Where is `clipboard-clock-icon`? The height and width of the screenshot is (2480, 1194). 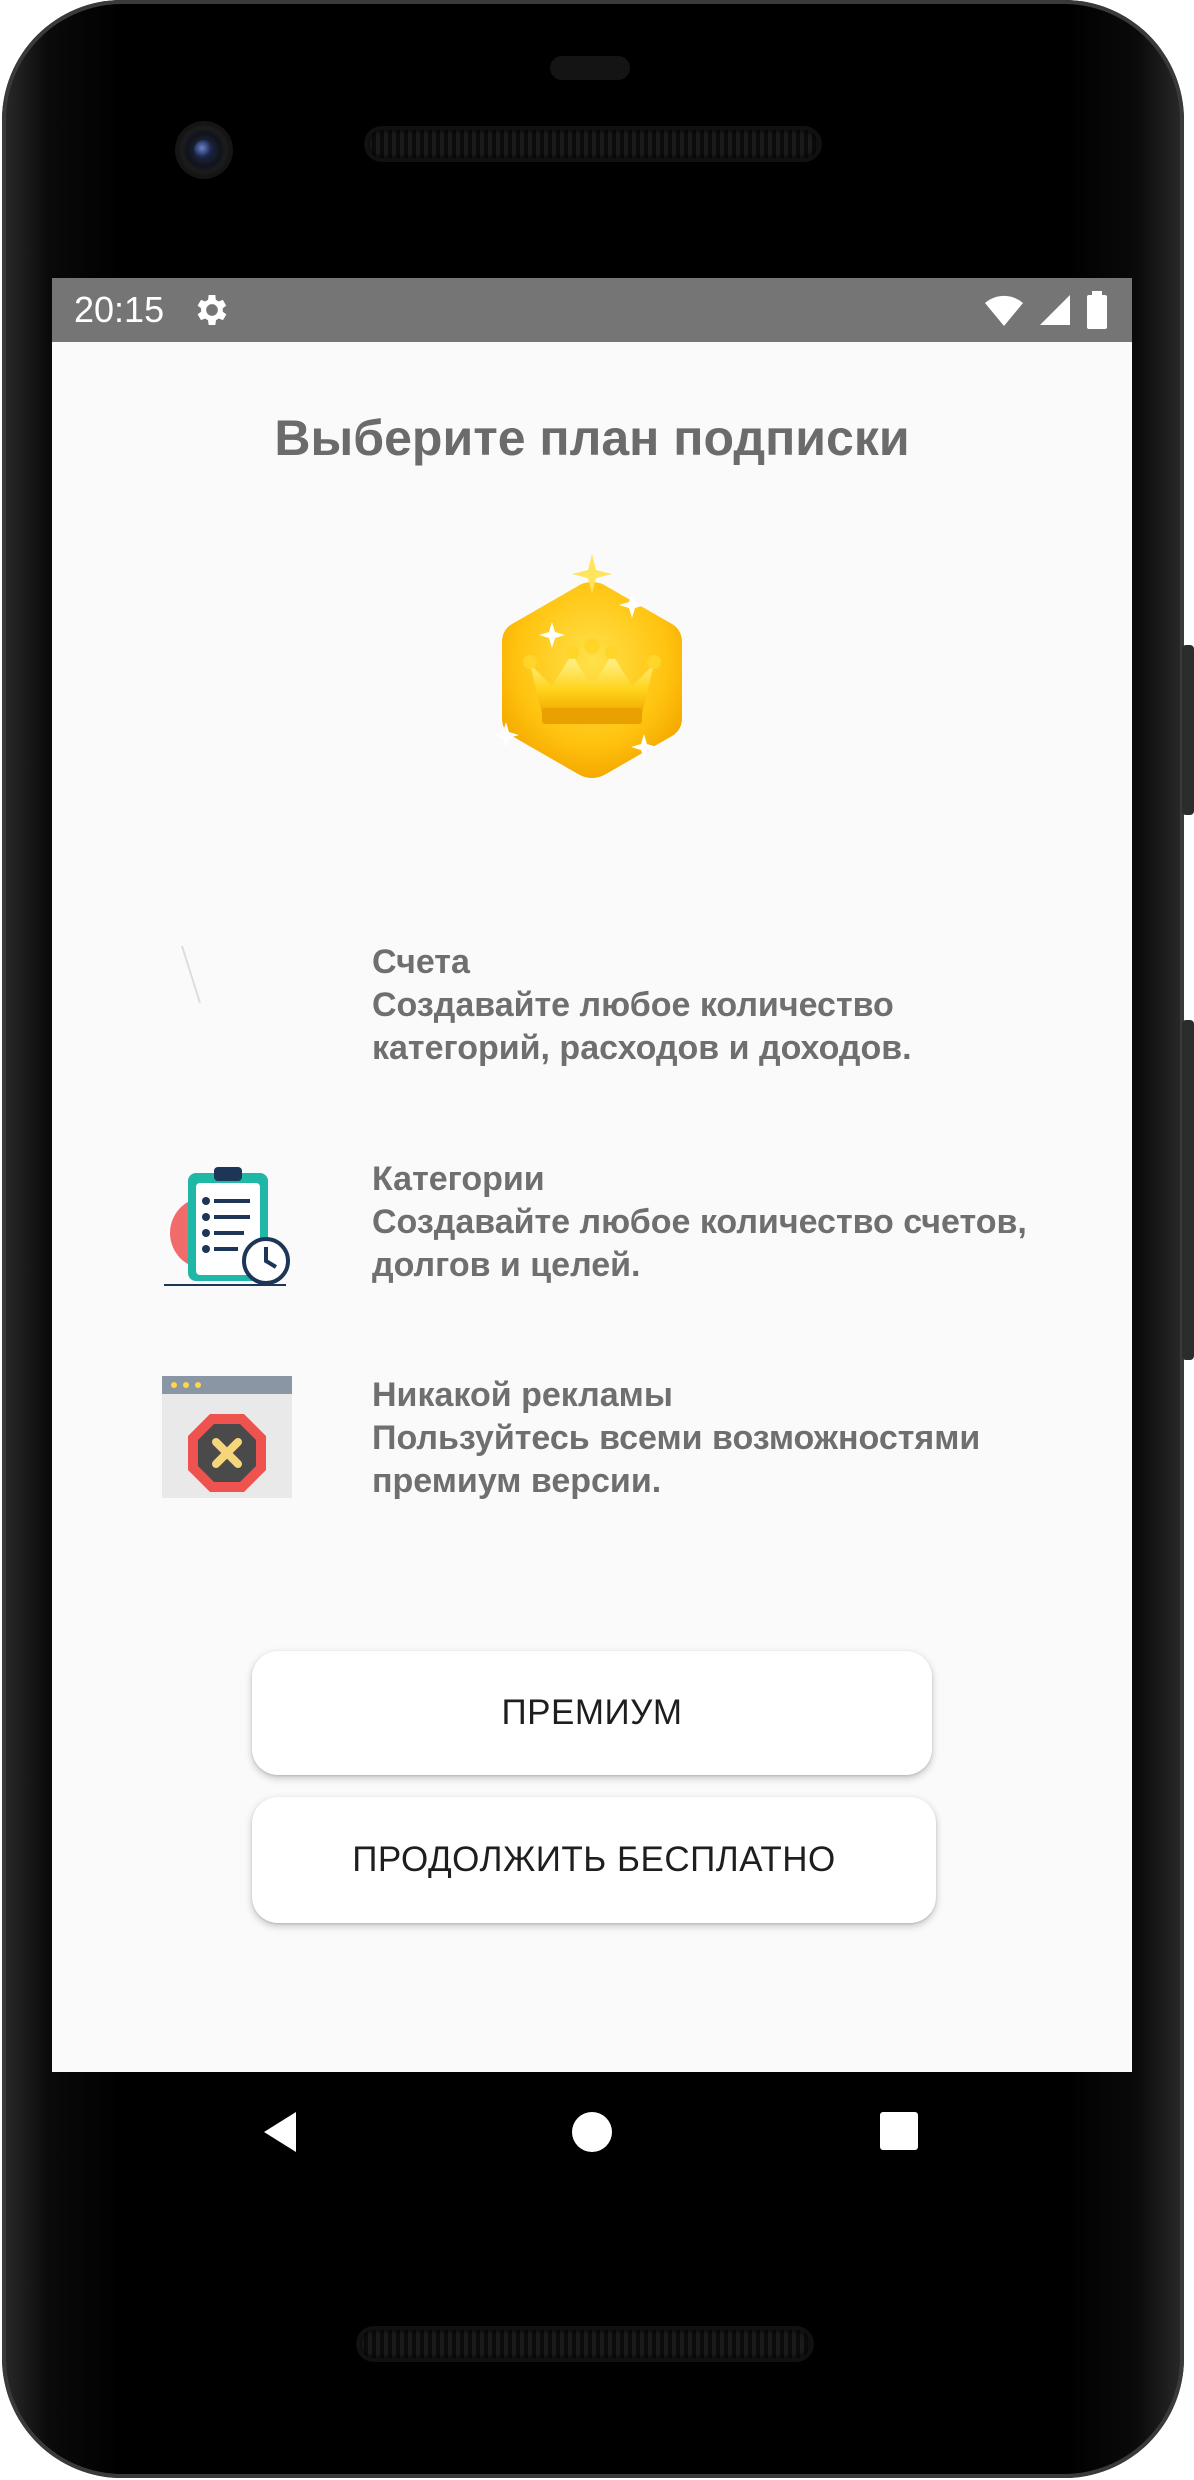 clipboard-clock-icon is located at coordinates (227, 1226).